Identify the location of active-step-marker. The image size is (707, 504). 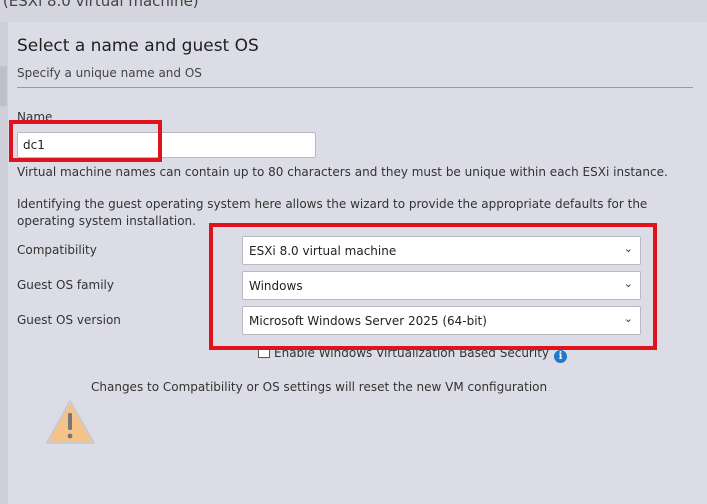
(3, 86).